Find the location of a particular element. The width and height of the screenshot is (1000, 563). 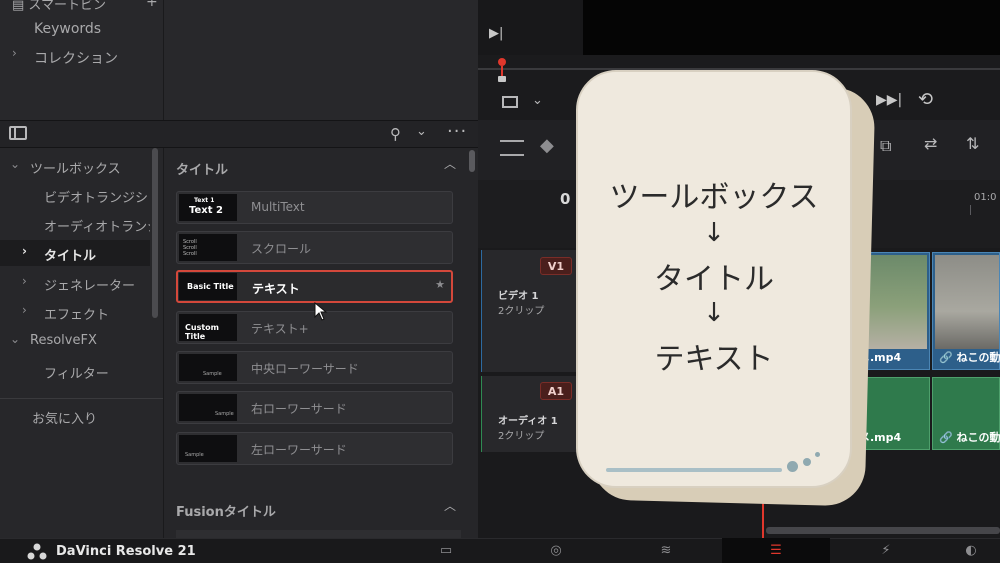

section-header-titles: タイトル is located at coordinates (202, 168).